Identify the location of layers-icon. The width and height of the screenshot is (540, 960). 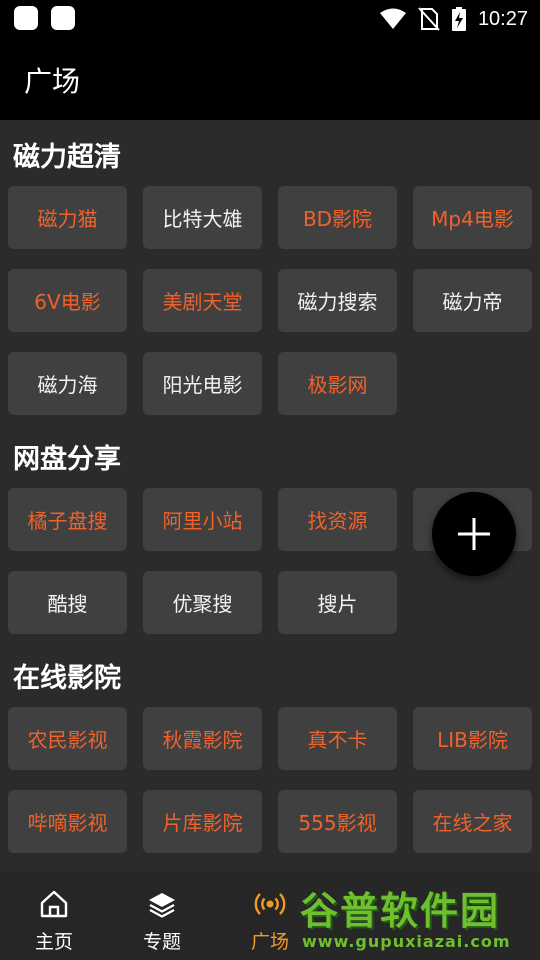
(162, 905).